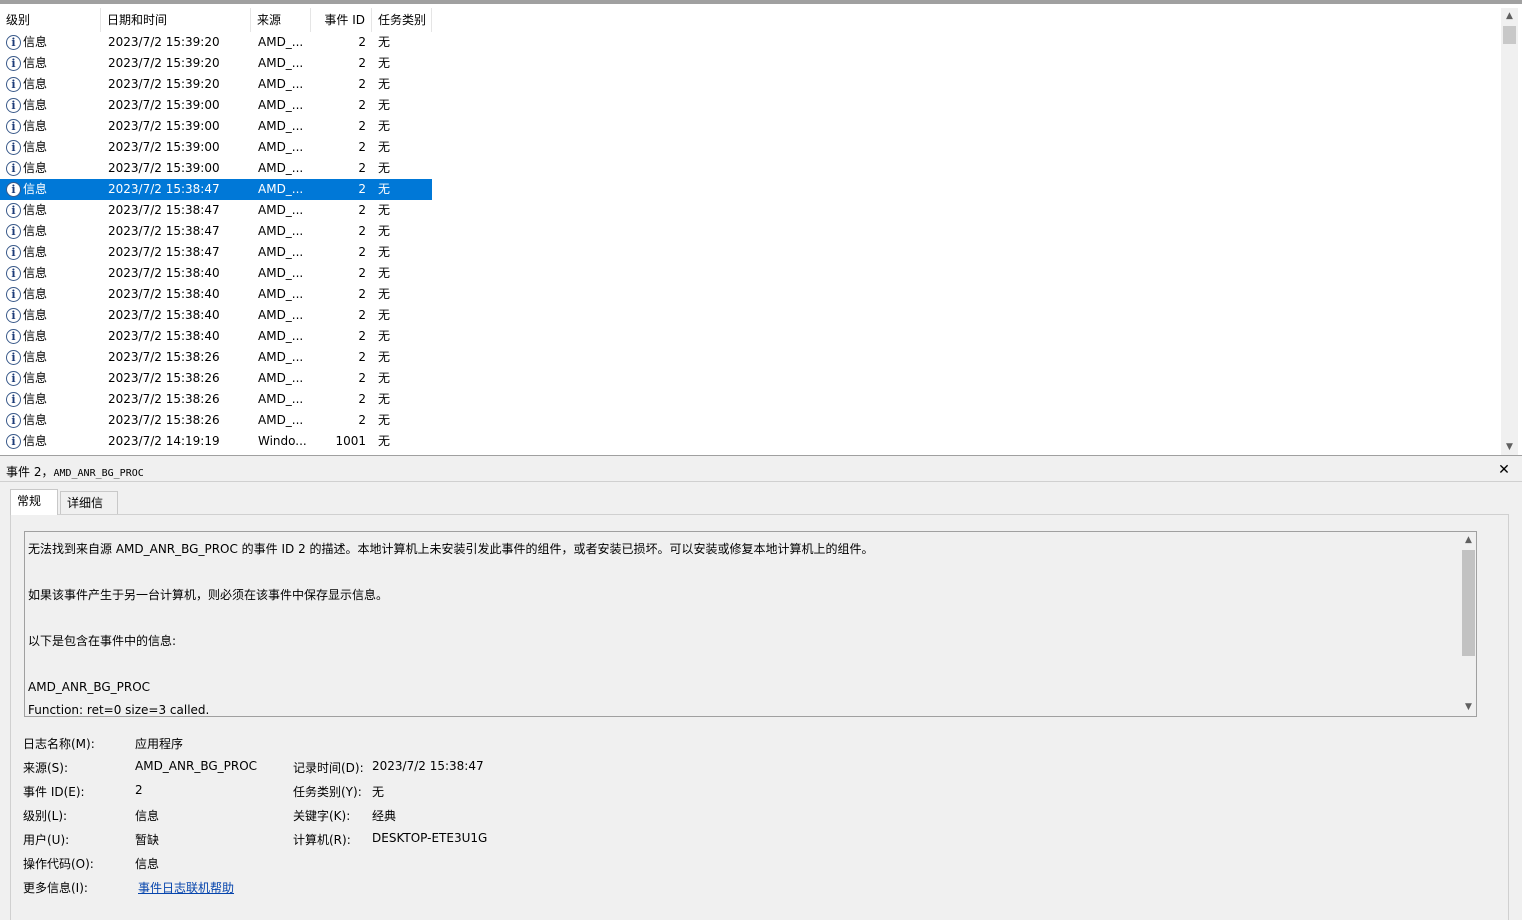 This screenshot has width=1522, height=920. I want to click on description-line: 如果该事件产生于另一台计算机，则必须在该事件中保存显示信息。, so click(208, 595).